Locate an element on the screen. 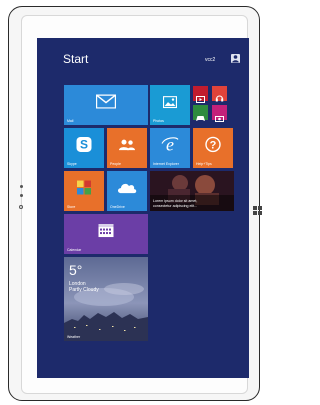 This screenshot has height=405, width=320. help-icon: ? is located at coordinates (213, 146).